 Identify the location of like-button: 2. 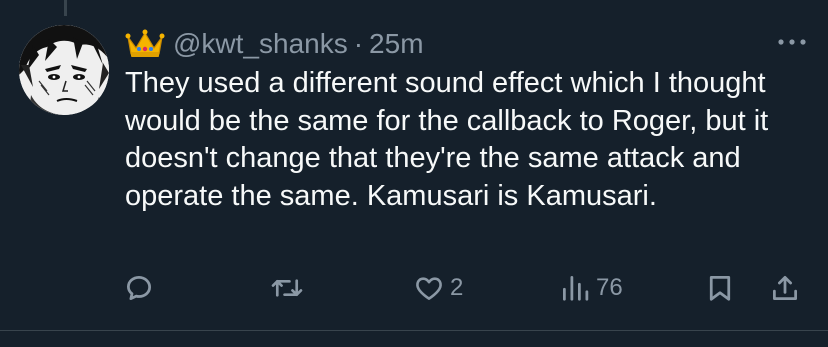
(438, 288).